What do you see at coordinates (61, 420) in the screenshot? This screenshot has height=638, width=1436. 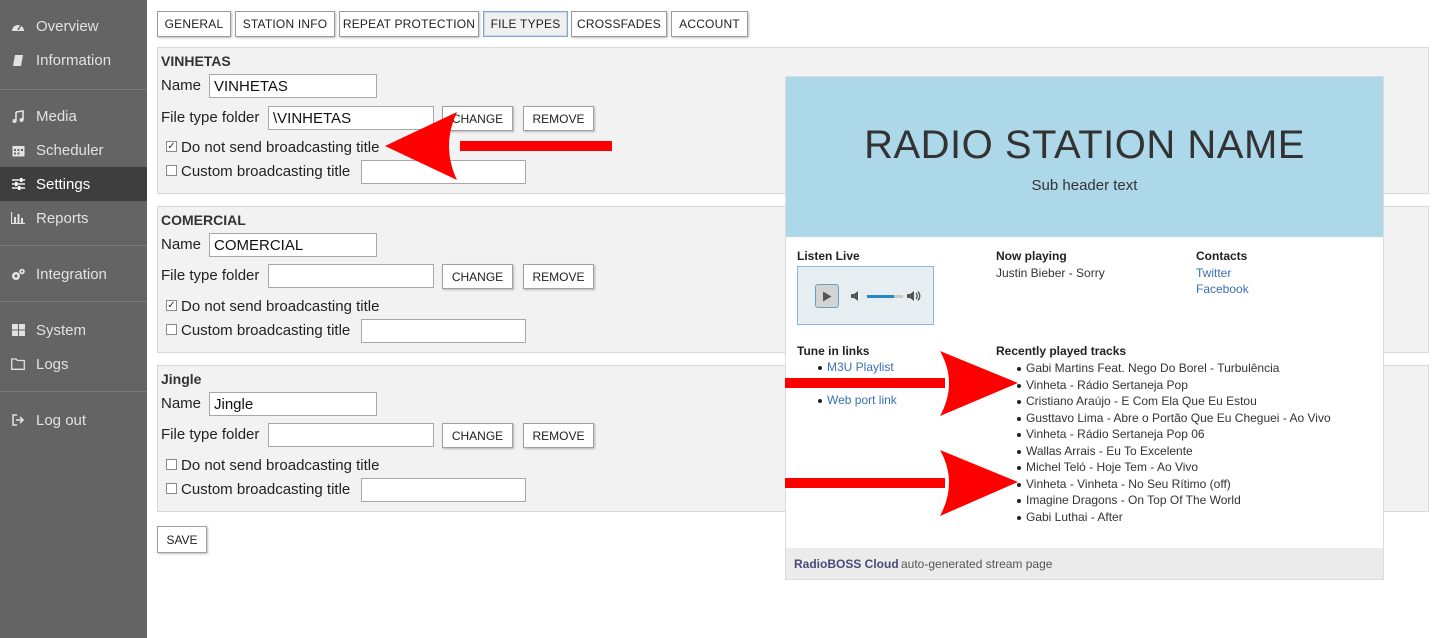 I see `sidebar-item-label: Log out` at bounding box center [61, 420].